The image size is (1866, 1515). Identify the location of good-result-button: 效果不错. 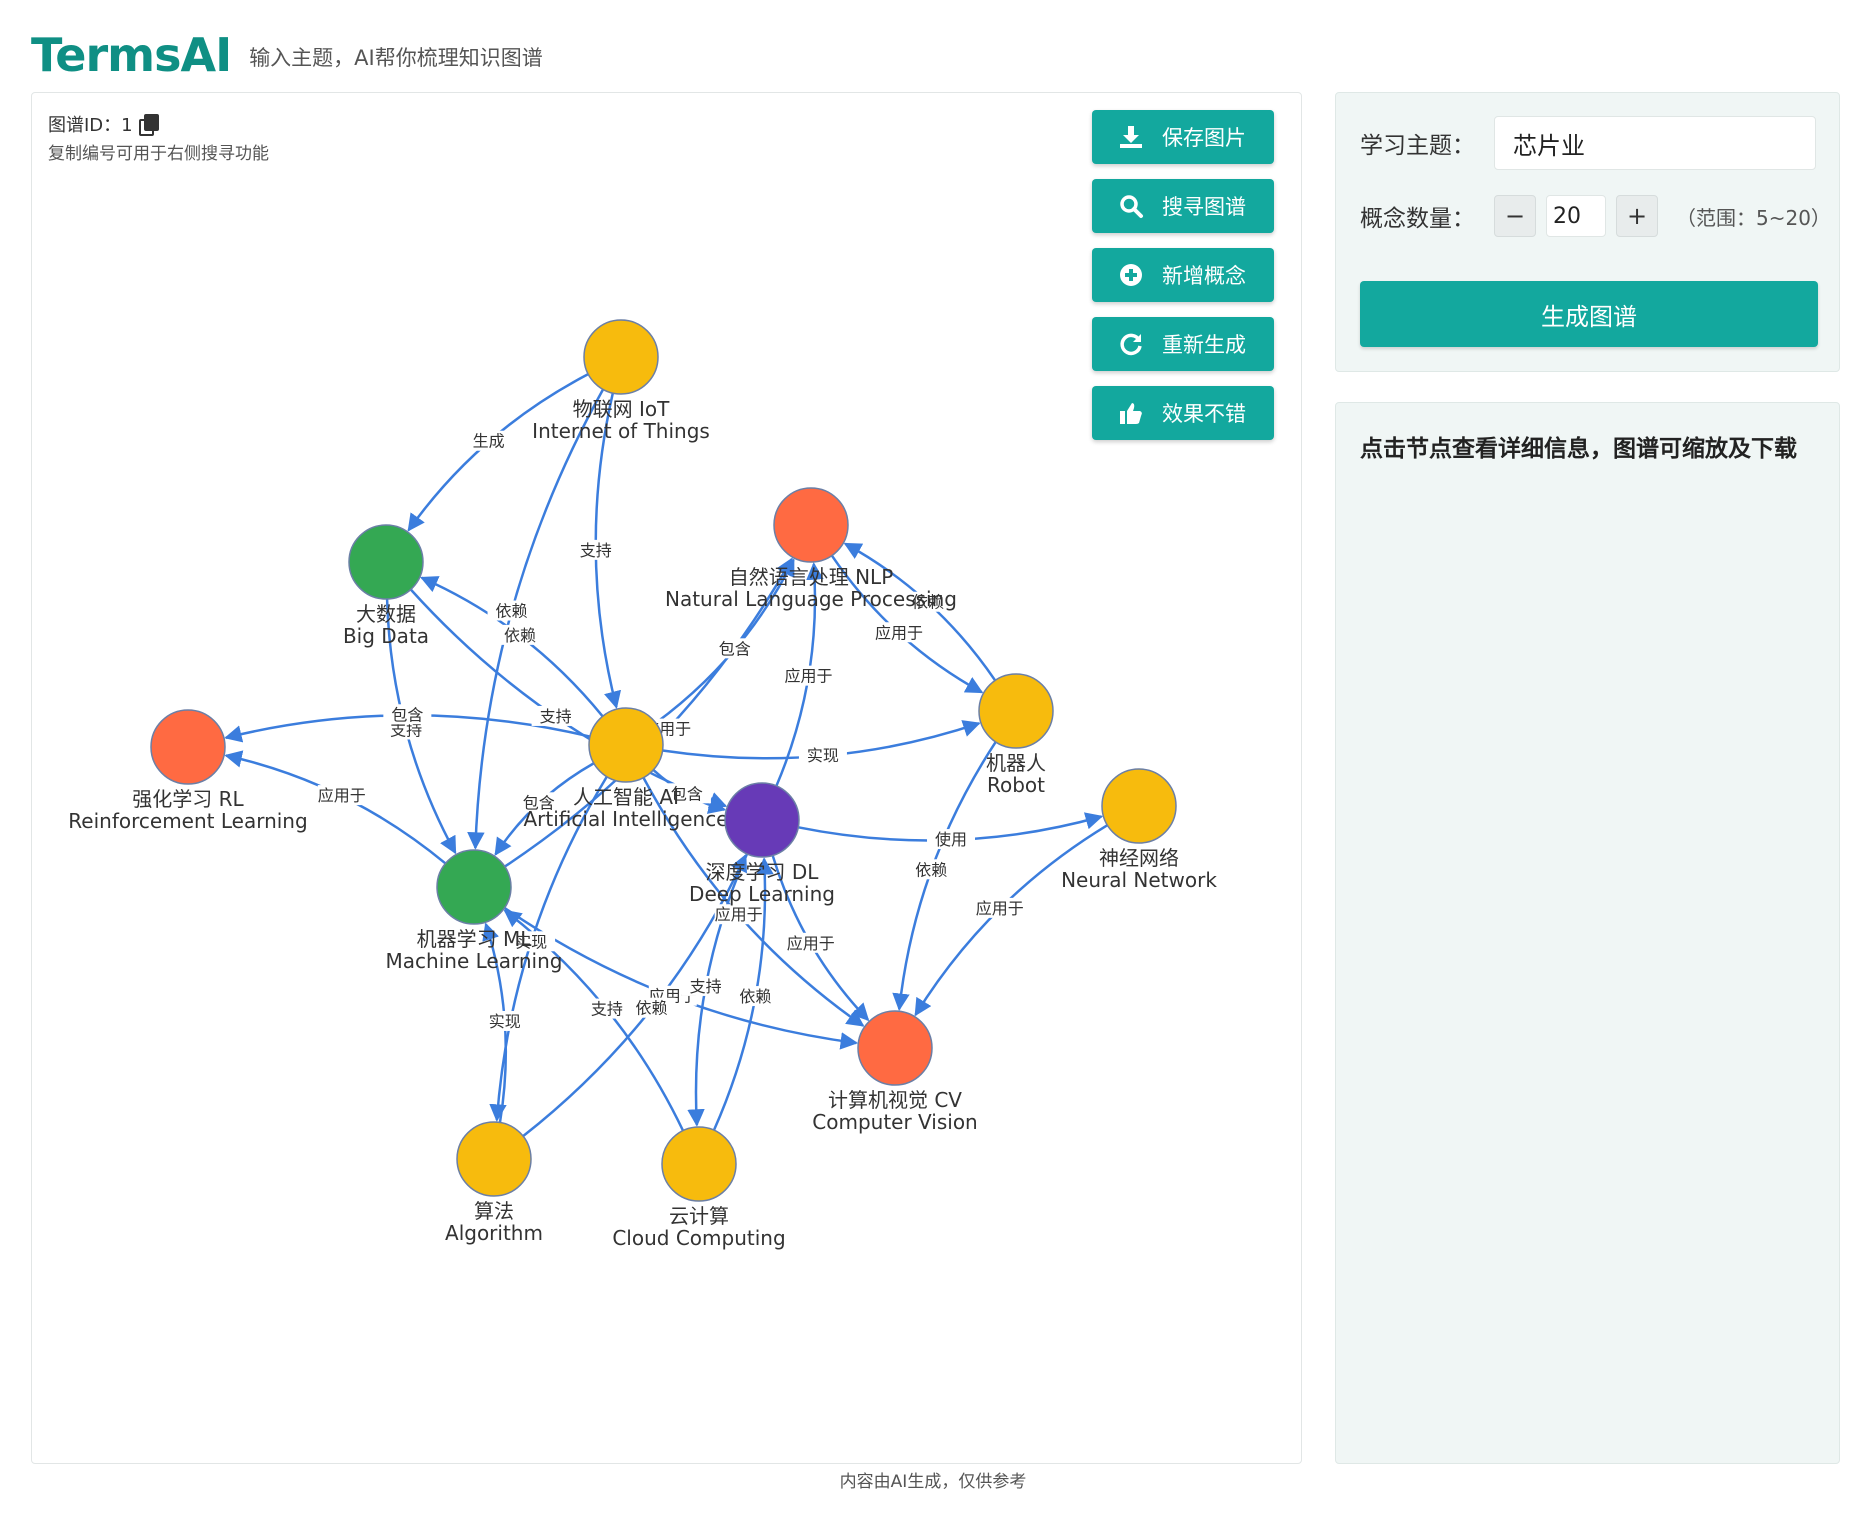
(1183, 413).